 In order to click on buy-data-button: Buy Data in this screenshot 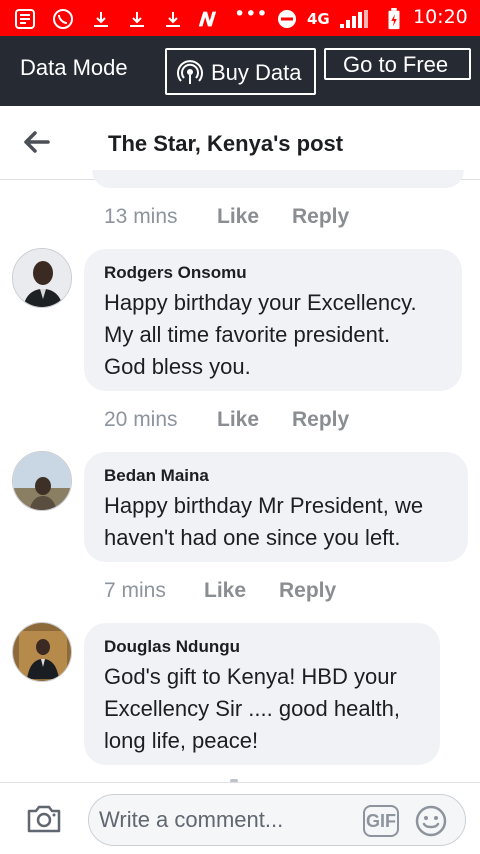, I will do `click(240, 71)`.